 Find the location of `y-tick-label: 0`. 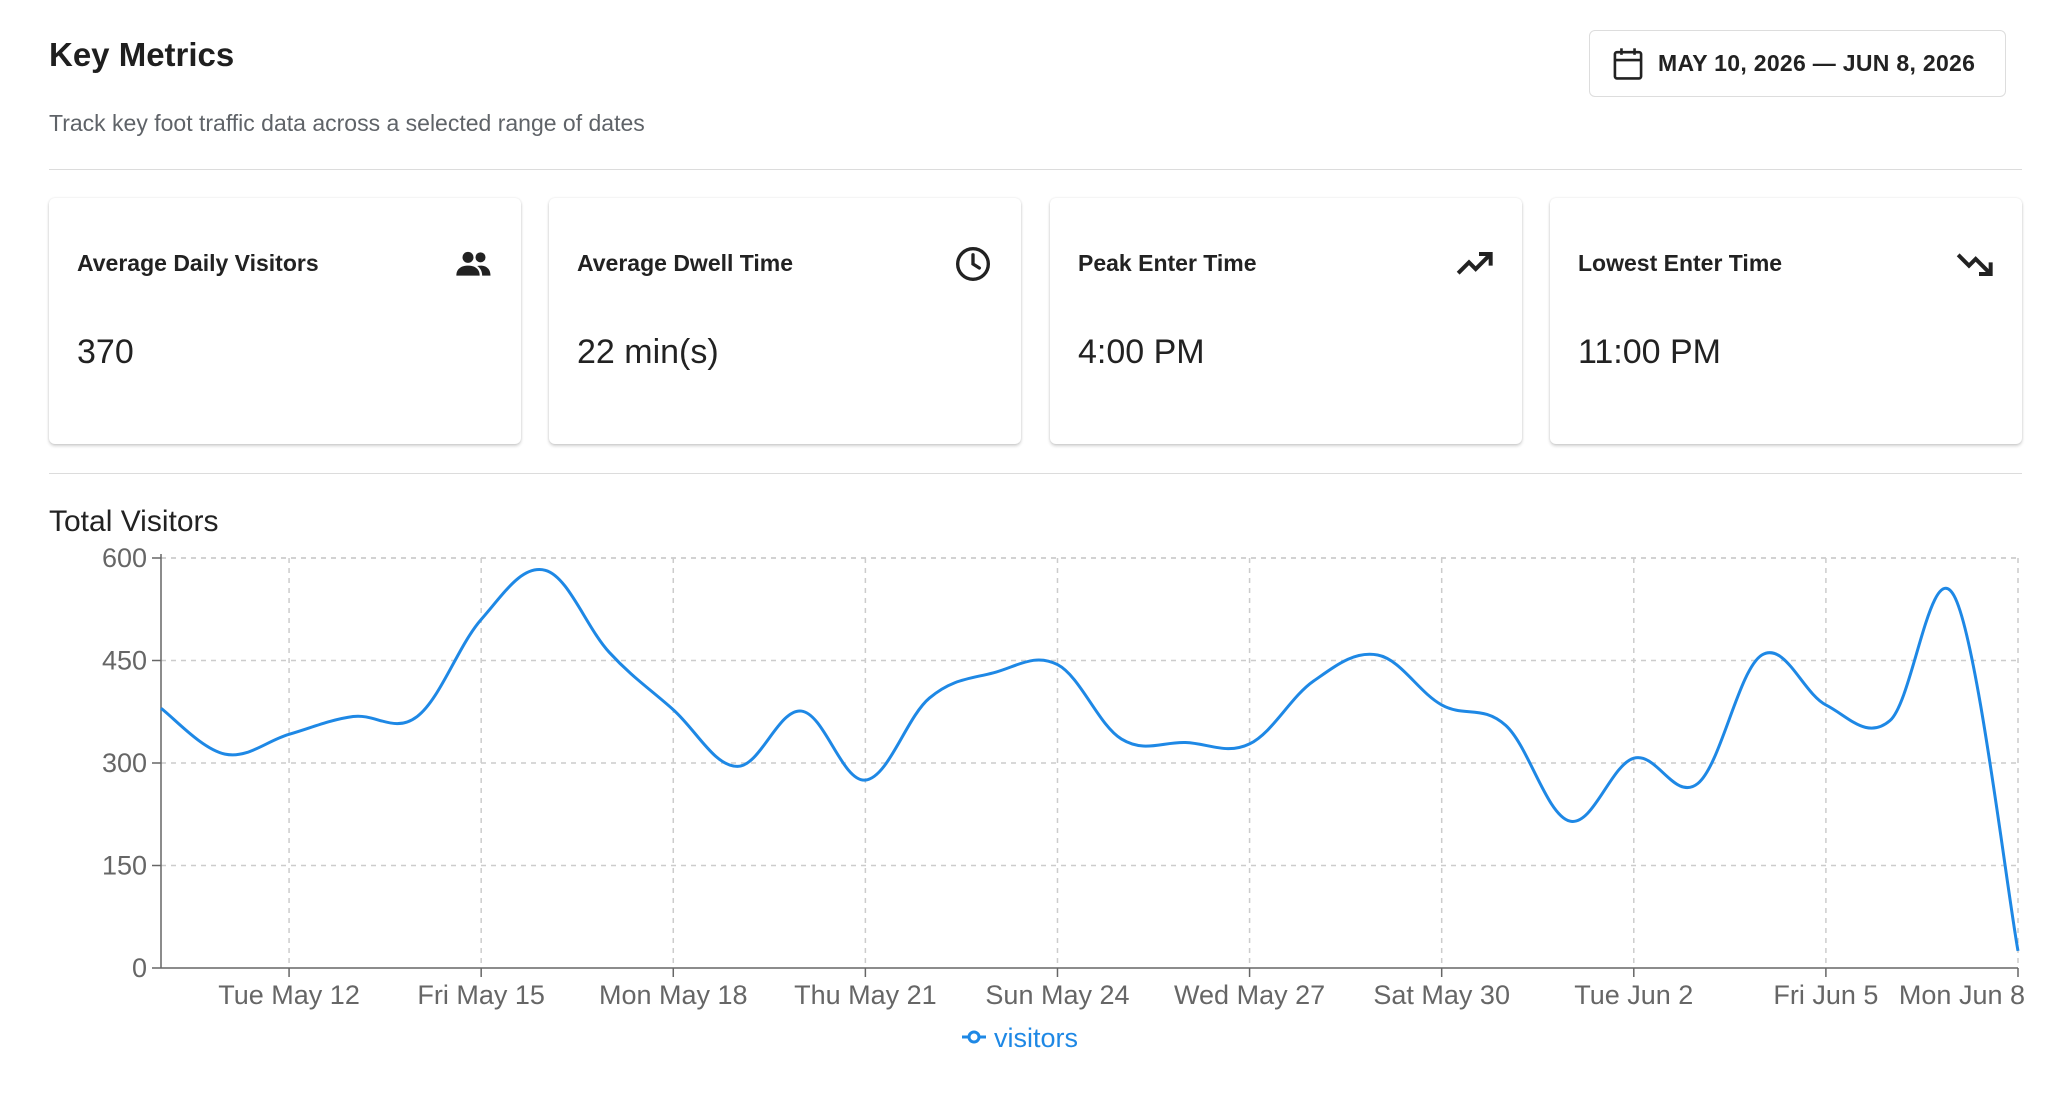

y-tick-label: 0 is located at coordinates (139, 968).